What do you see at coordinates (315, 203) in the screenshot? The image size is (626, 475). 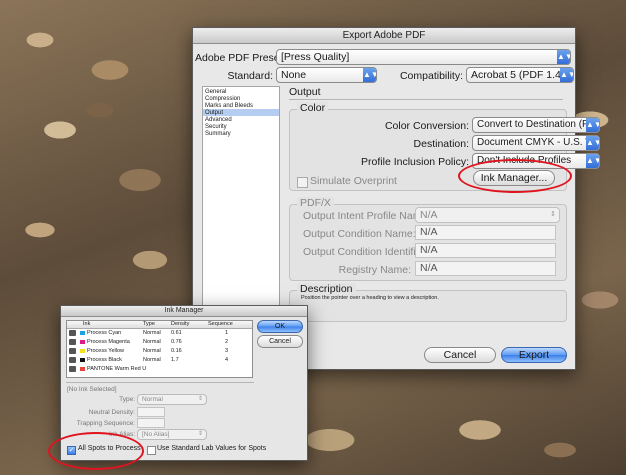 I see `pdfx-group-title: PDF/X` at bounding box center [315, 203].